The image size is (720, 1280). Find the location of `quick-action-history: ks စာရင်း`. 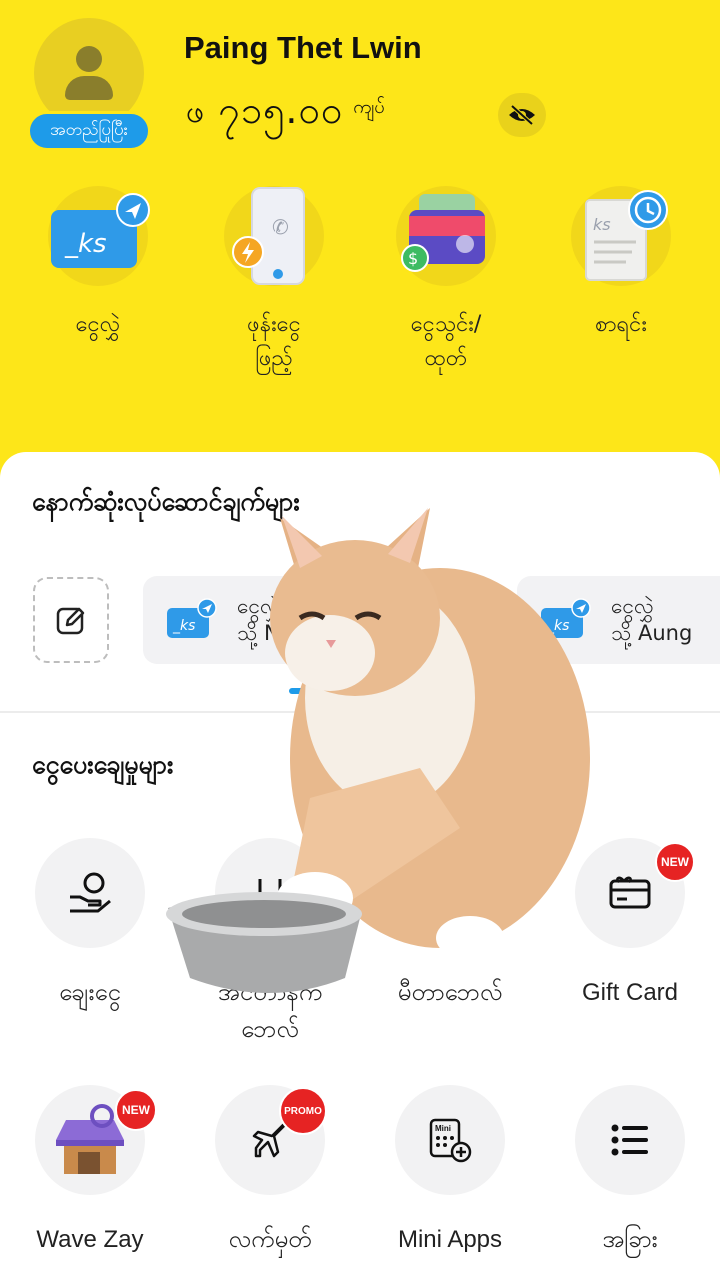

quick-action-history: ks စာရင်း is located at coordinates (621, 264).